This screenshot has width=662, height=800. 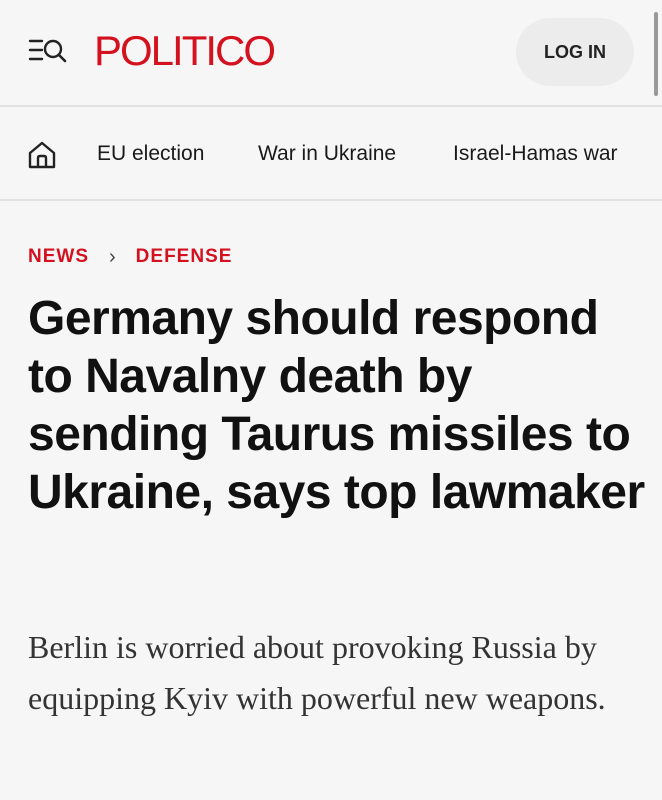 I want to click on breadcrumb-defense: DEFENSE, so click(x=184, y=257).